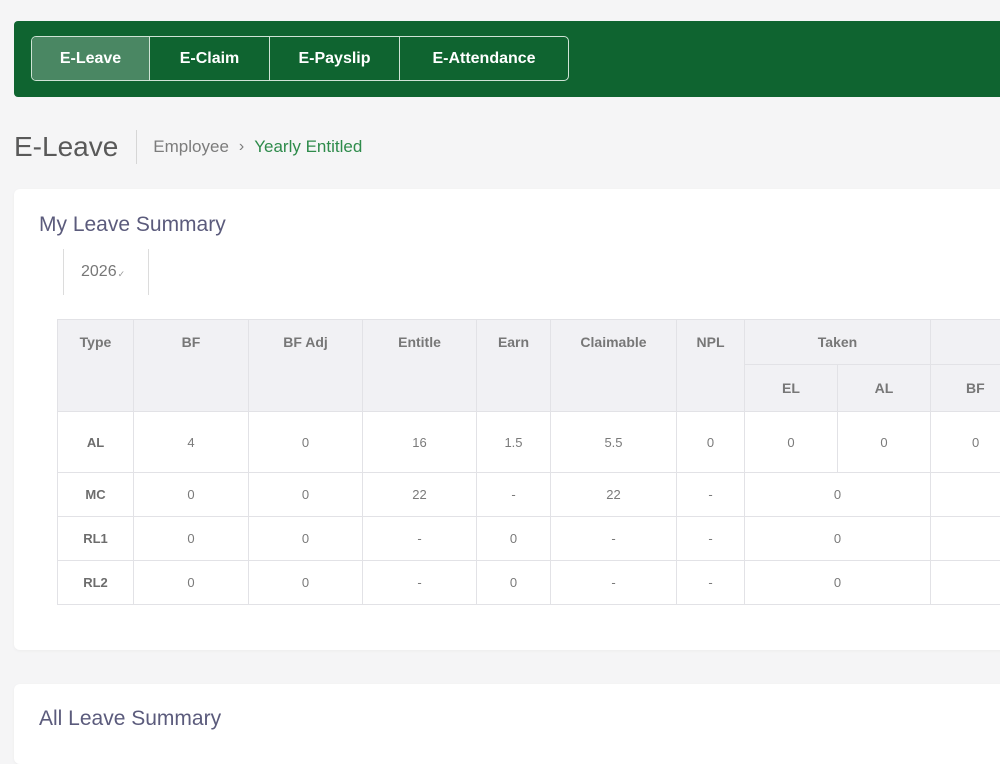 Image resolution: width=1000 pixels, height=764 pixels. What do you see at coordinates (711, 442) in the screenshot?
I see `cell-npl: 0` at bounding box center [711, 442].